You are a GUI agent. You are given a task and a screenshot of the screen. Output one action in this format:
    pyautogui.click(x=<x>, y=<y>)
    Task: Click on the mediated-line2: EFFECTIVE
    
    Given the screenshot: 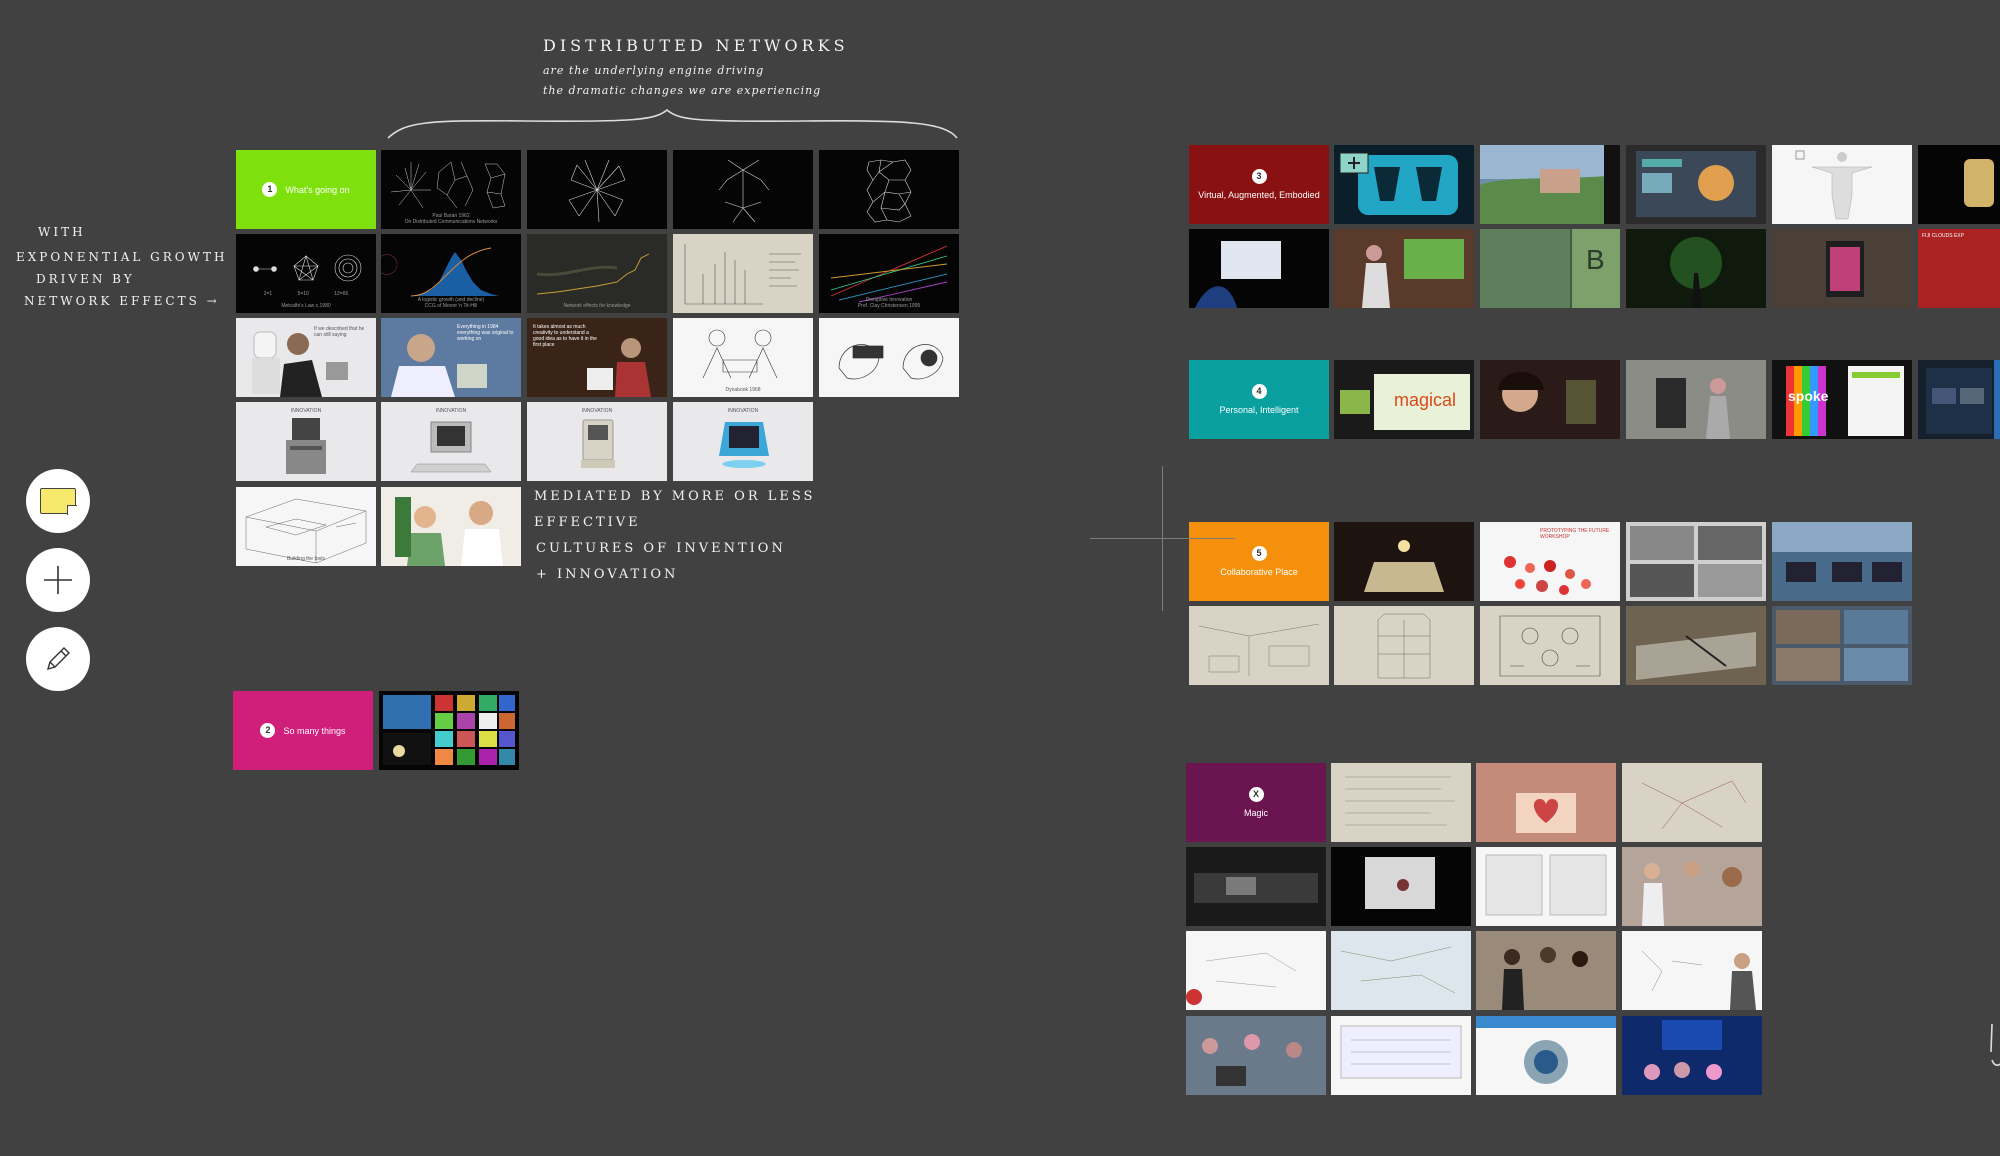 What is the action you would take?
    pyautogui.click(x=587, y=522)
    